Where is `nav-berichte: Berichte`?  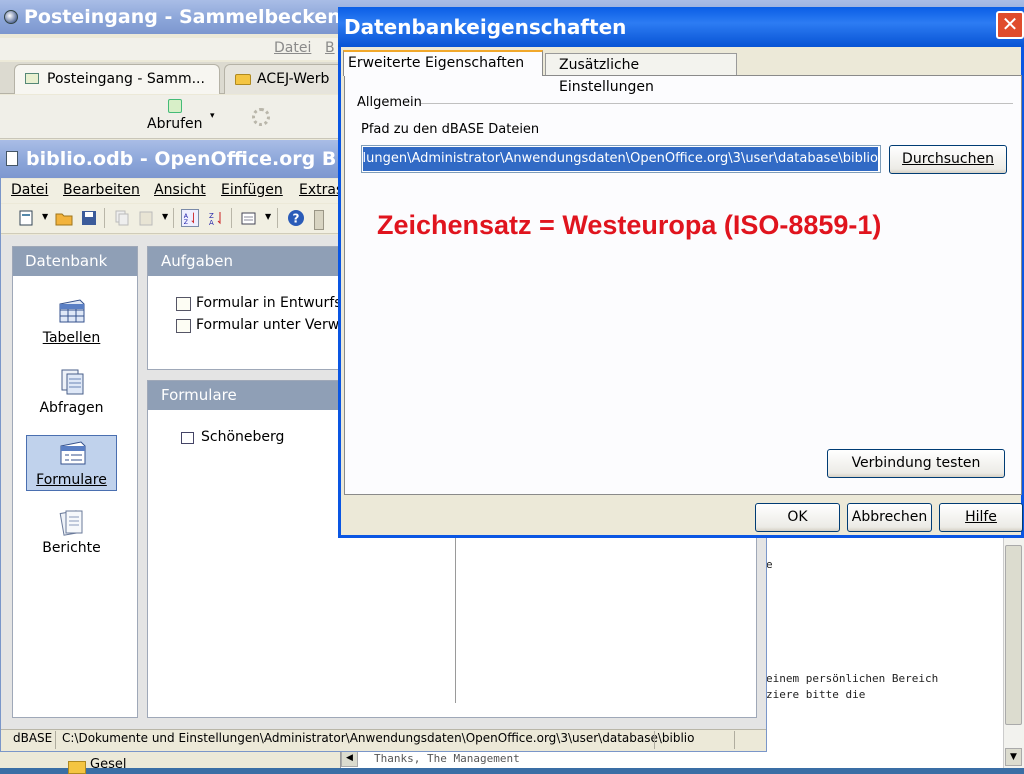
nav-berichte: Berichte is located at coordinates (71, 532).